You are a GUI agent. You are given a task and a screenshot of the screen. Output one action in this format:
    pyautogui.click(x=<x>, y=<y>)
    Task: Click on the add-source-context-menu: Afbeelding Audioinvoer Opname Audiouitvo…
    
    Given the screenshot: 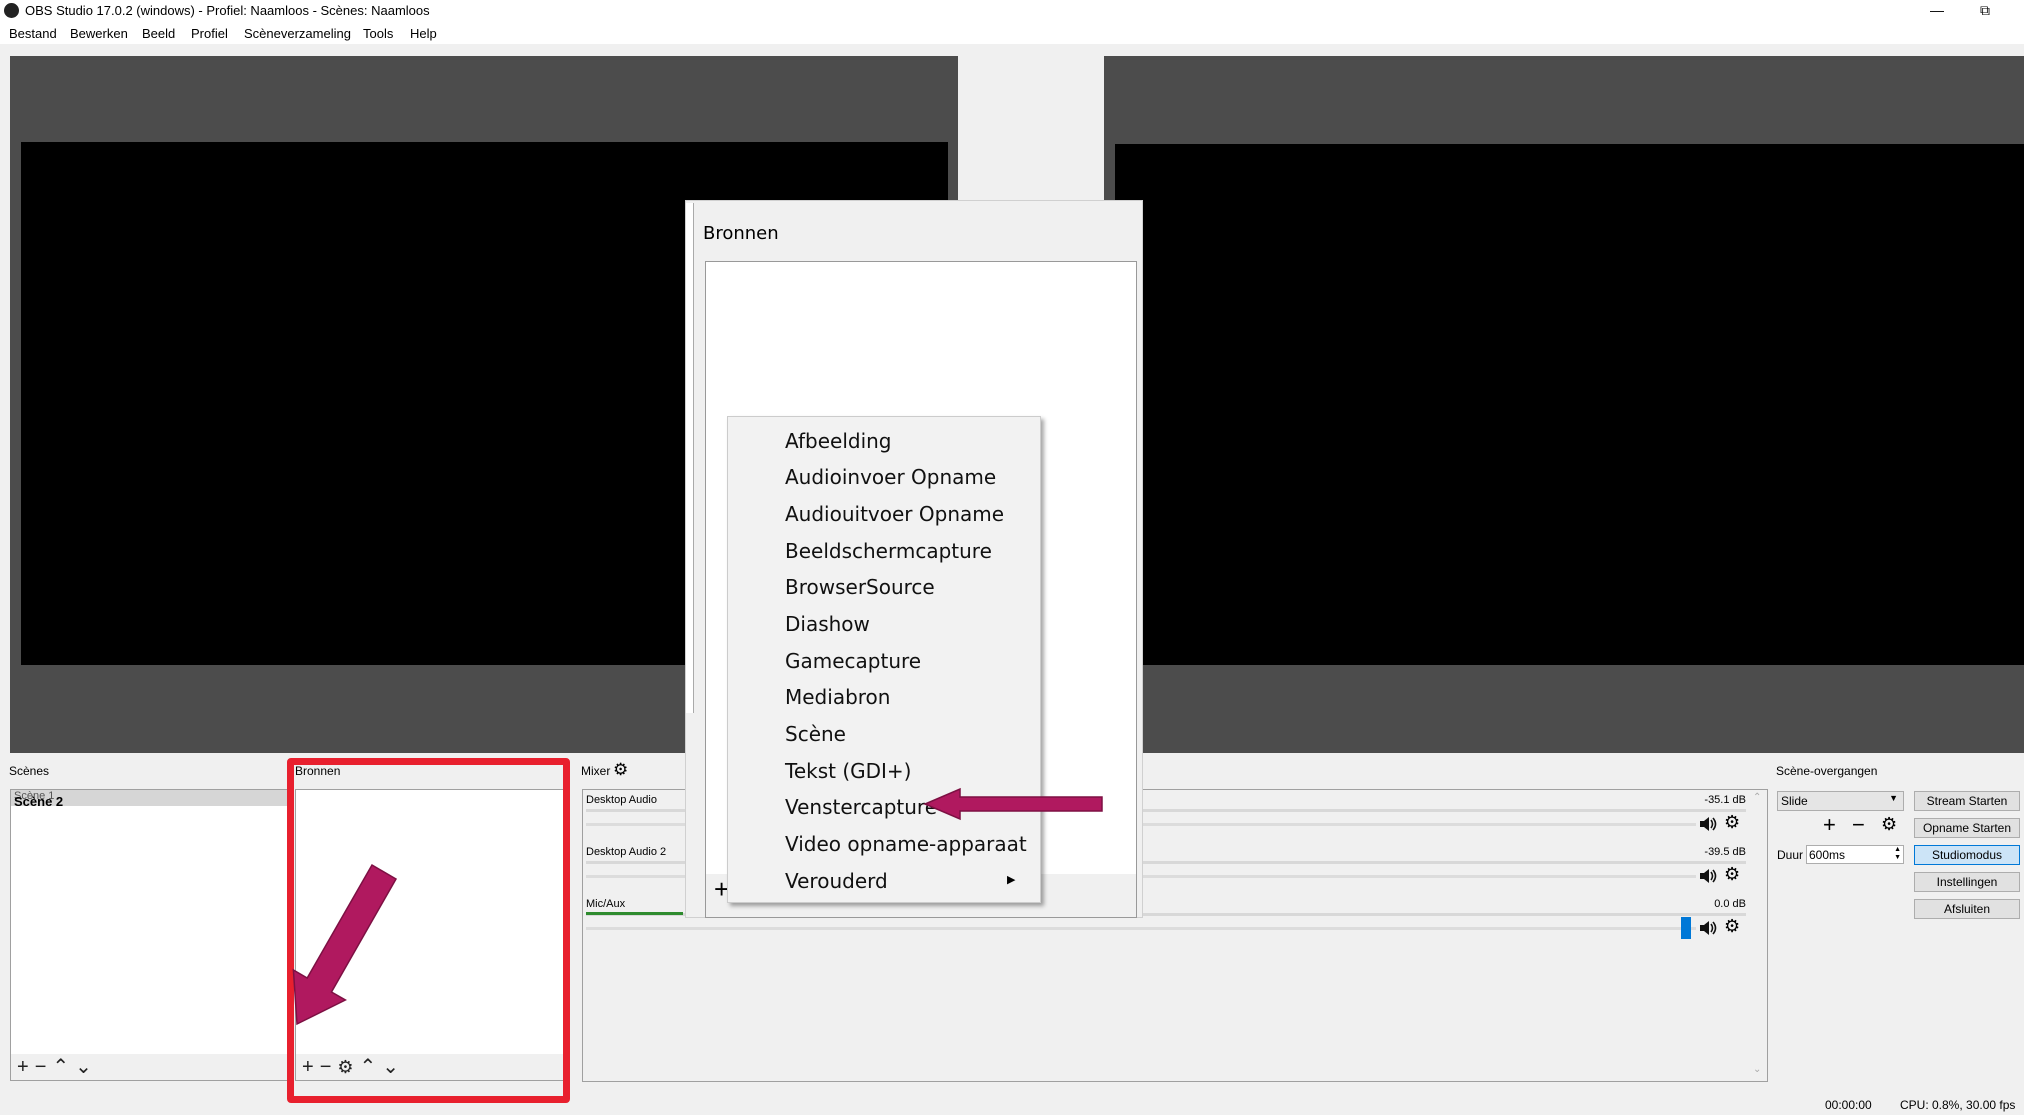 What is the action you would take?
    pyautogui.click(x=884, y=659)
    